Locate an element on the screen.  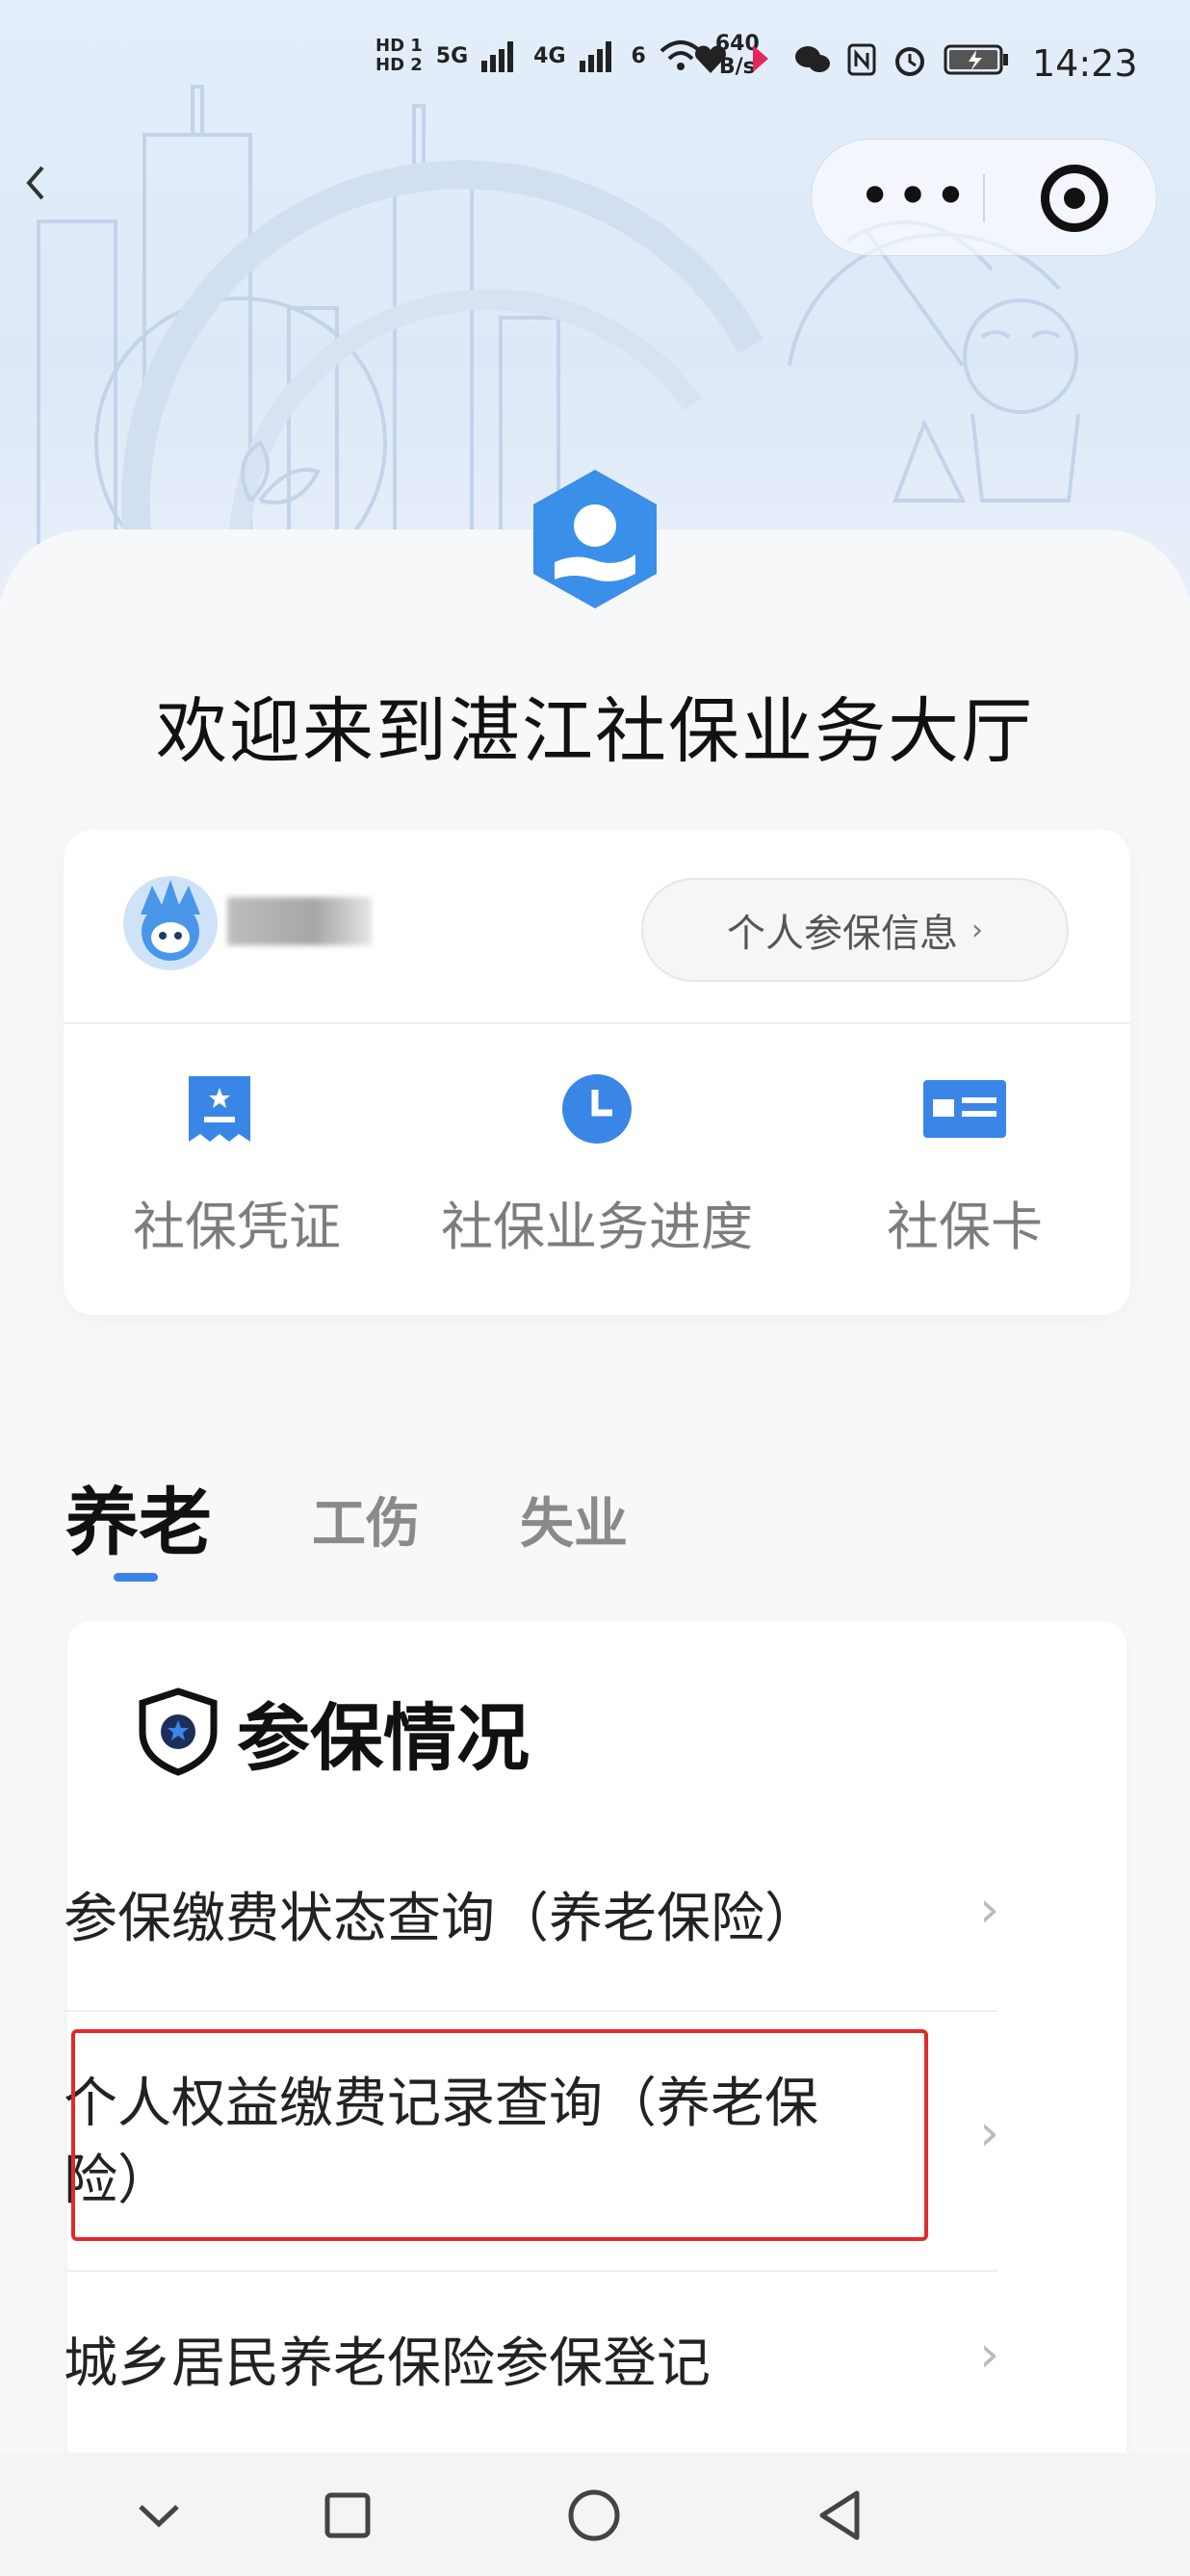
quick-action-progress: 社保业务进度 is located at coordinates (597, 1166).